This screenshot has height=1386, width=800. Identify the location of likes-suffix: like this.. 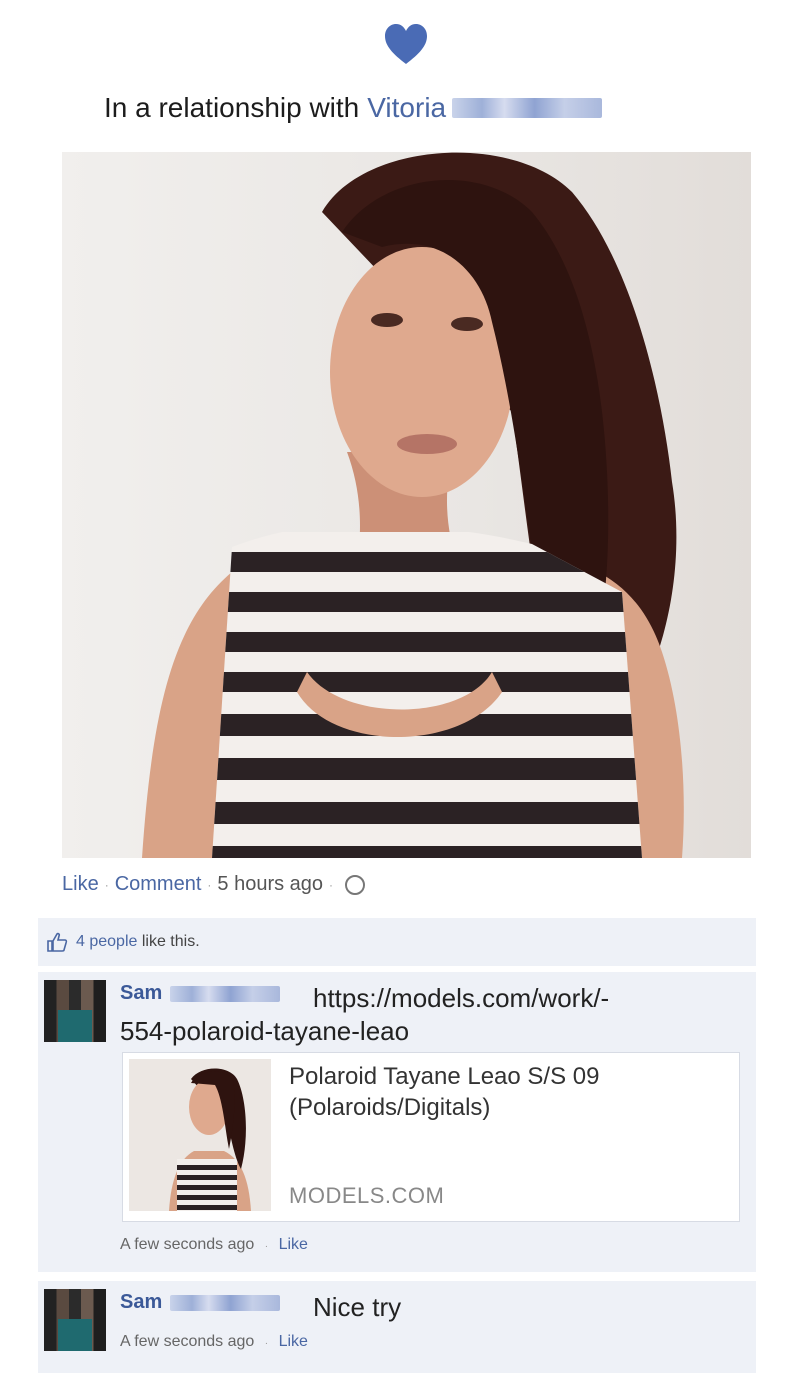
(170, 941).